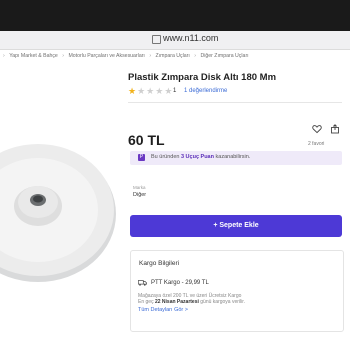  I want to click on product-title: Plastik Zımpara Disk Altı 180 Mm, so click(202, 77).